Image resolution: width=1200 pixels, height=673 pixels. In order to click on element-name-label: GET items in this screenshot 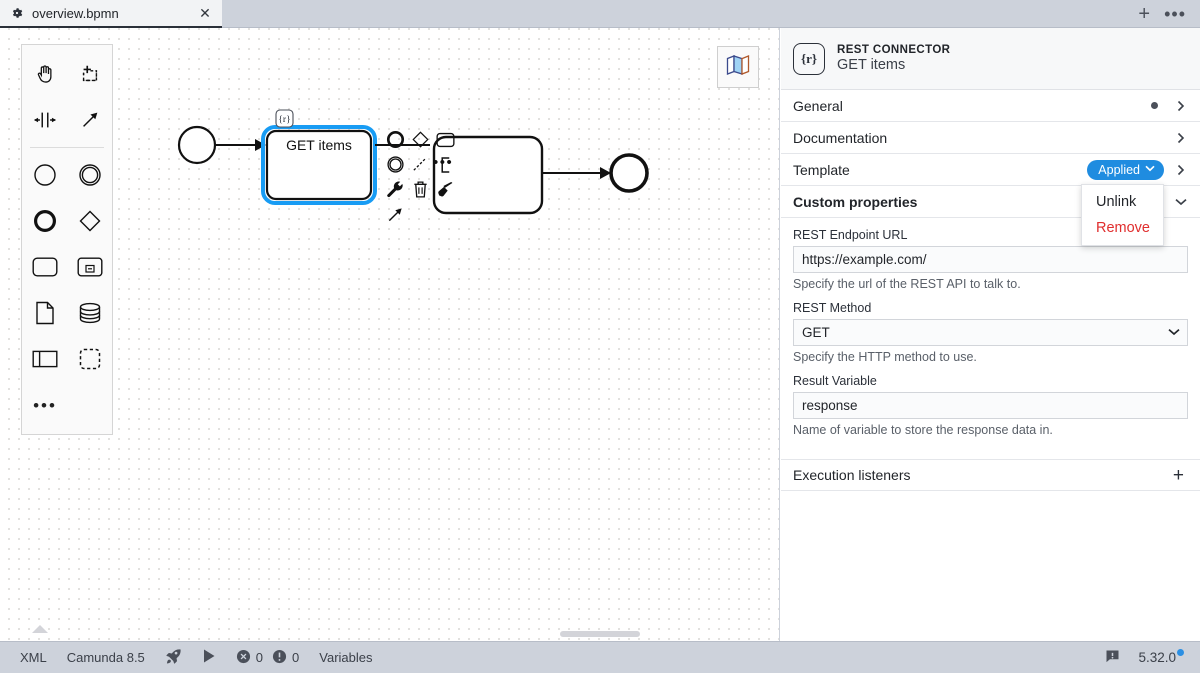, I will do `click(871, 65)`.